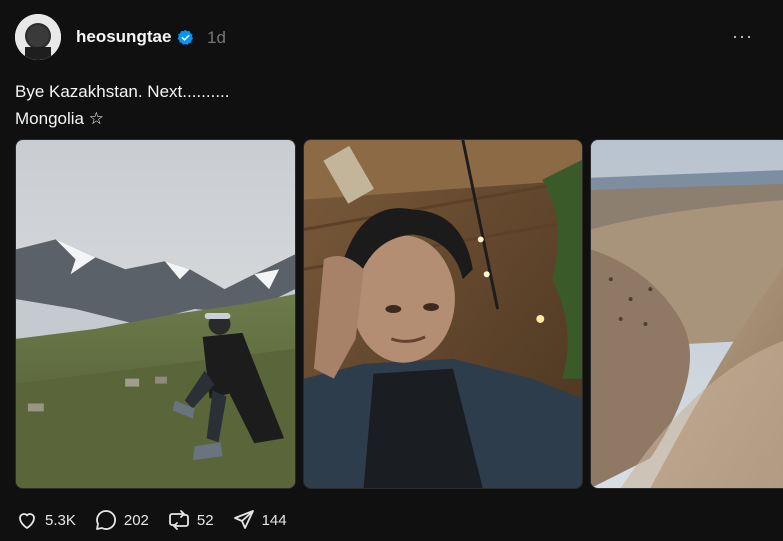 The image size is (783, 541). I want to click on send-icon, so click(243, 519).